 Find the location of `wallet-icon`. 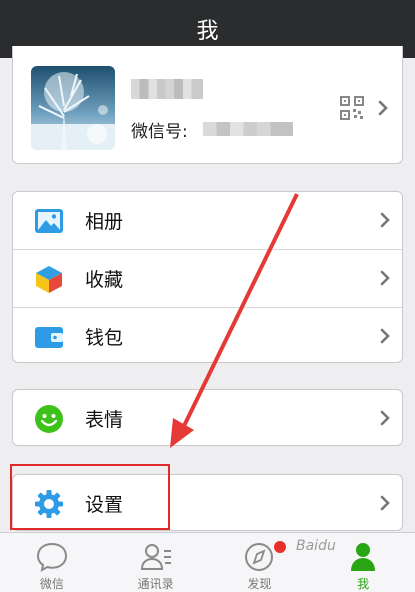

wallet-icon is located at coordinates (49, 337).